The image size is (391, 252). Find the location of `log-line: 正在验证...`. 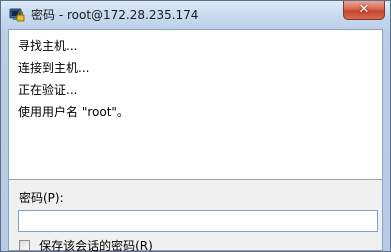

log-line: 正在验证... is located at coordinates (48, 90).